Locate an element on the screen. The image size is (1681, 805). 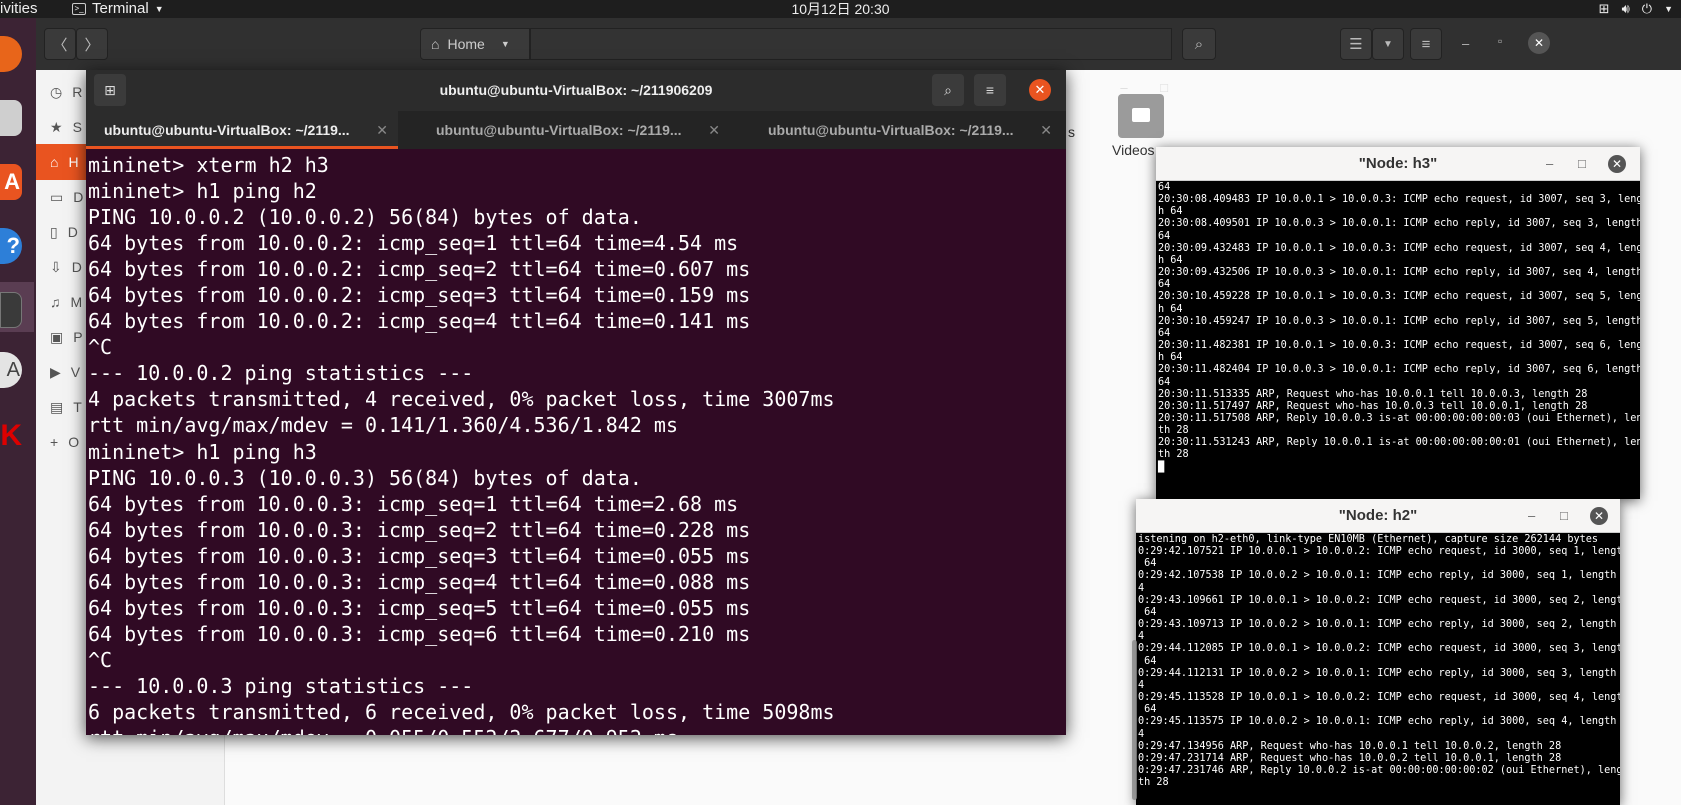
scrollbar is located at coordinates (1134, 720).